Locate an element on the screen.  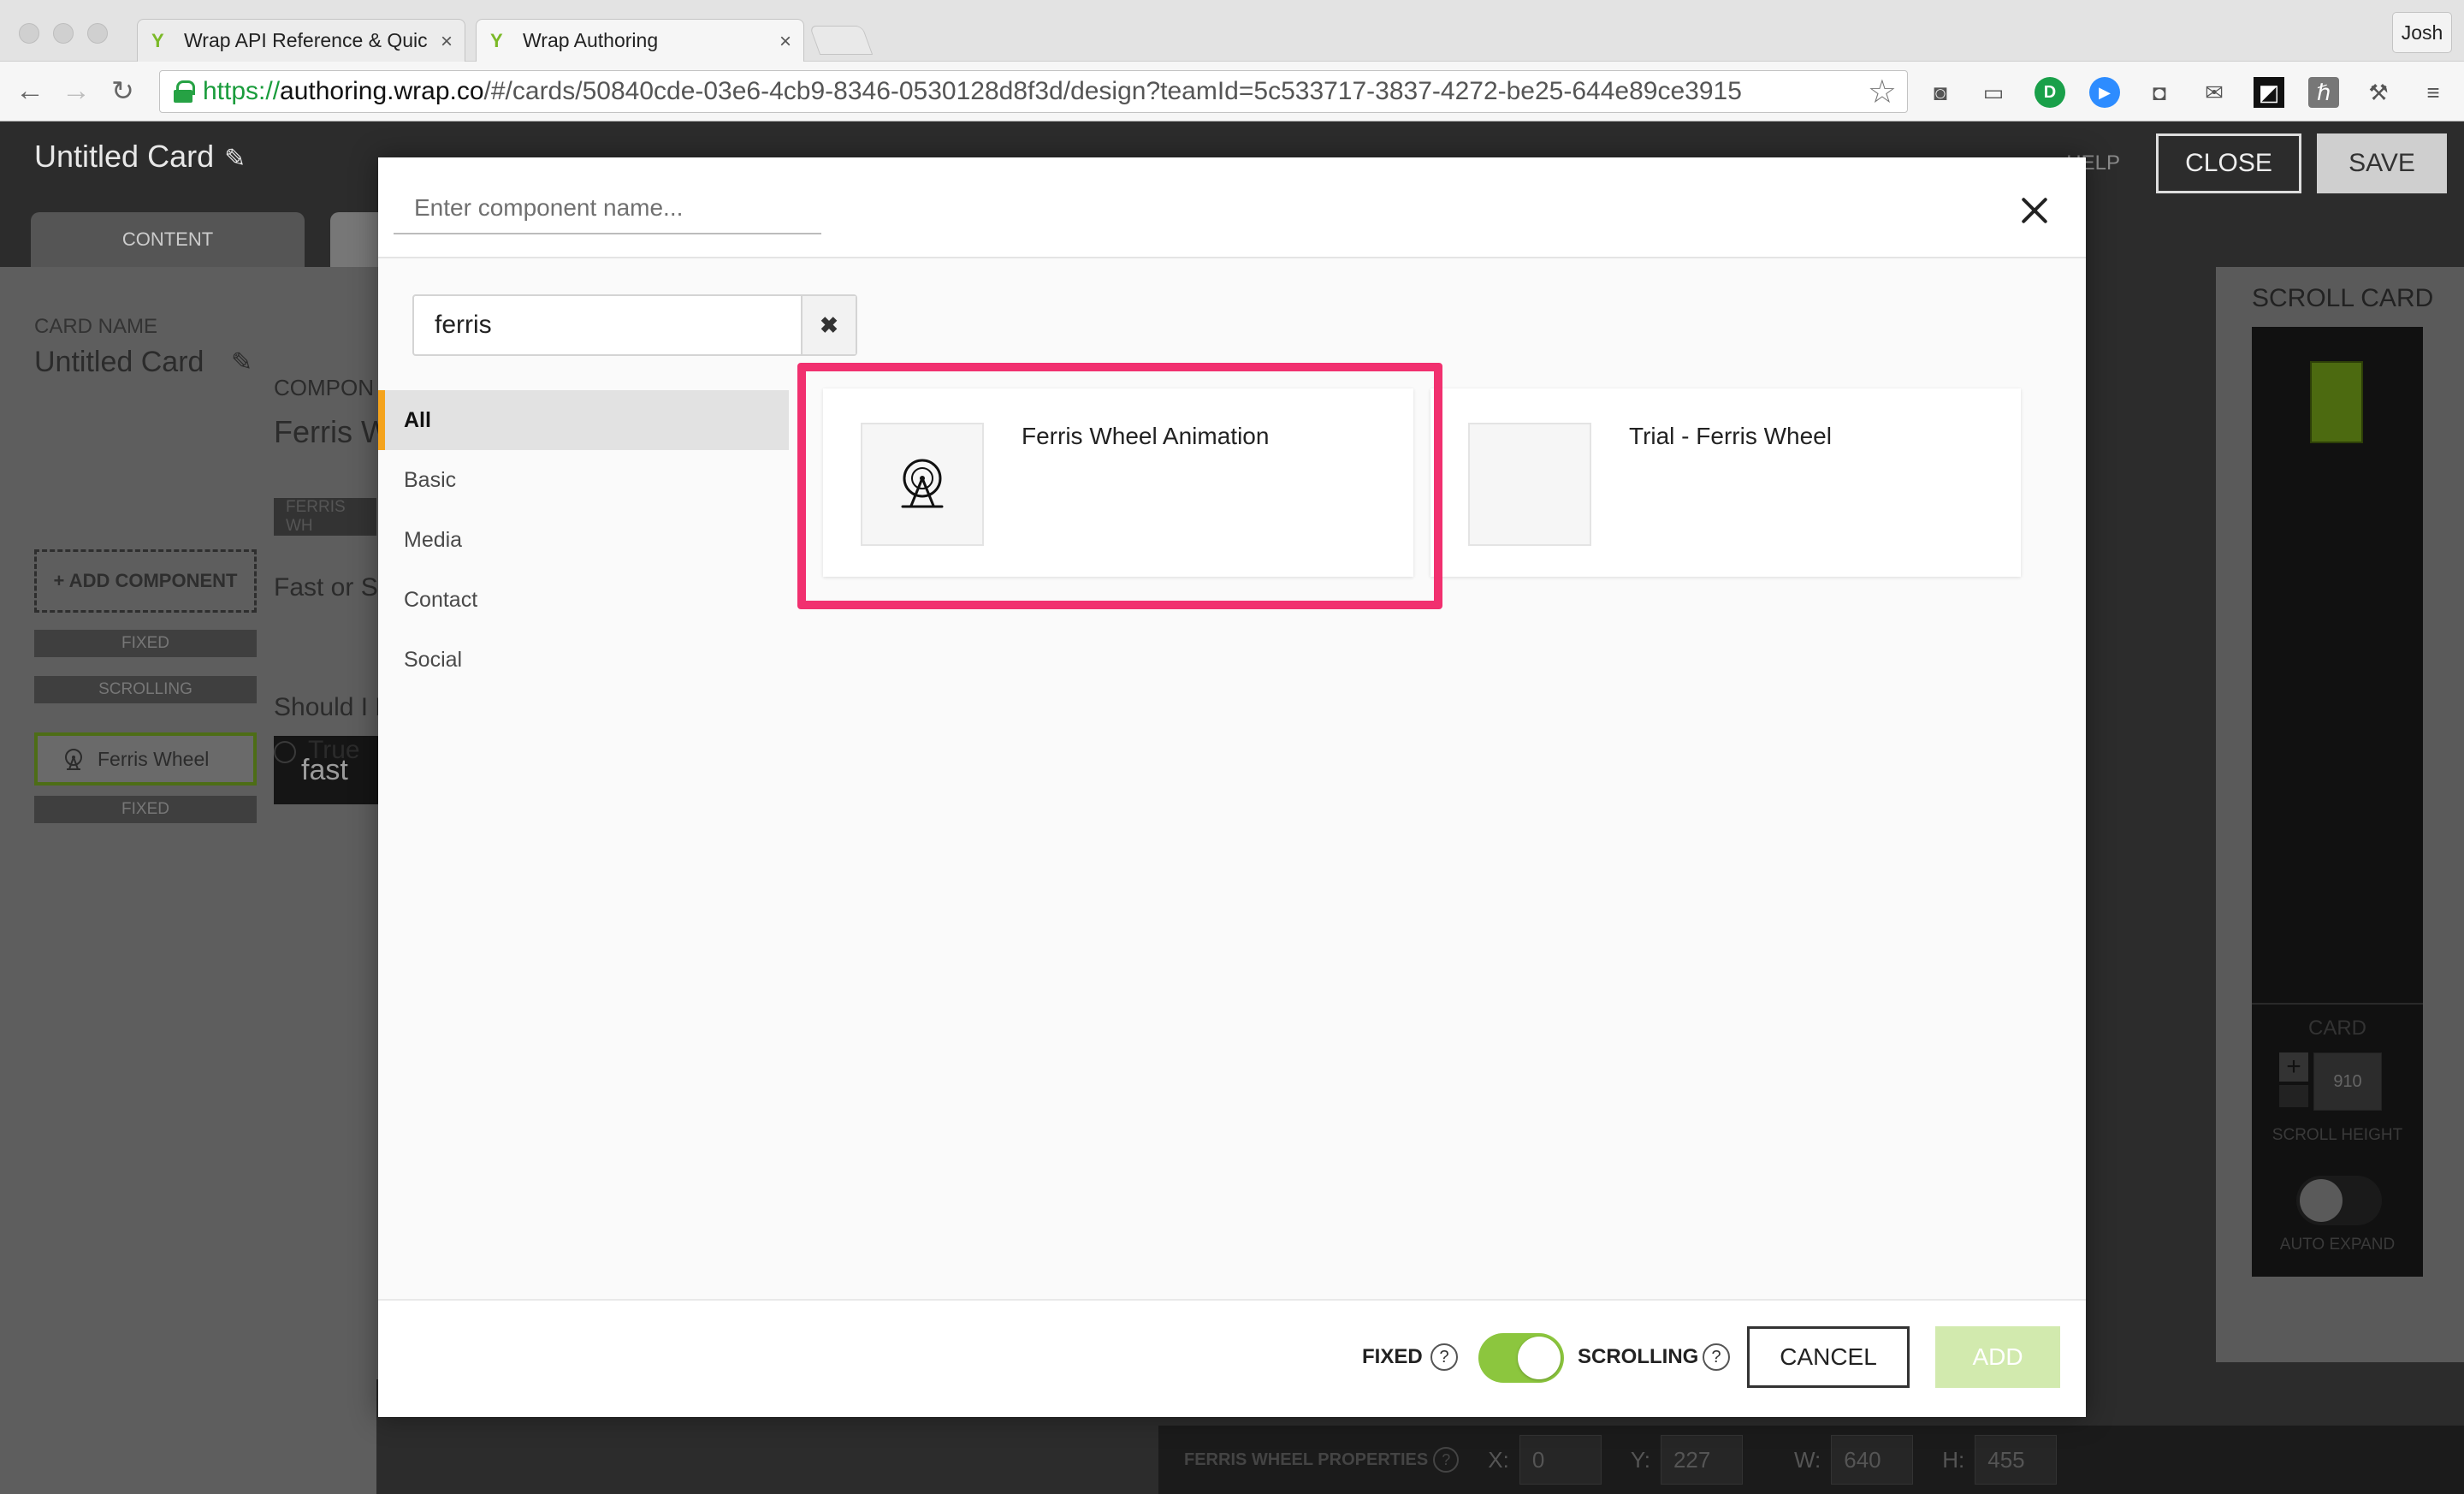
tab-content: CONTENT is located at coordinates (168, 239).